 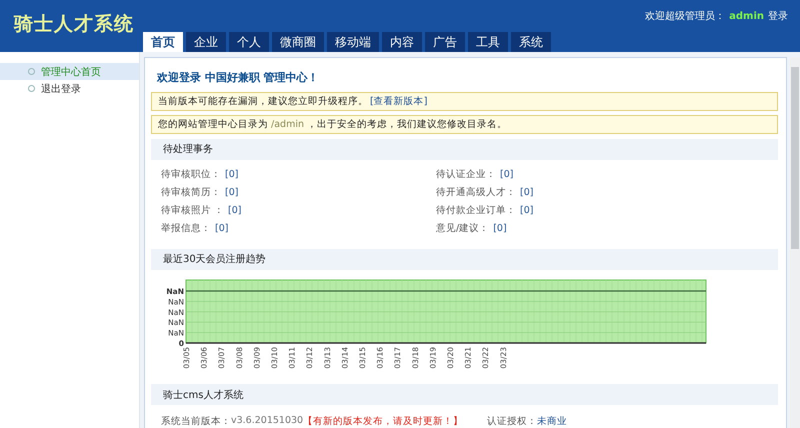 What do you see at coordinates (163, 42) in the screenshot?
I see `nav-tab: 首页` at bounding box center [163, 42].